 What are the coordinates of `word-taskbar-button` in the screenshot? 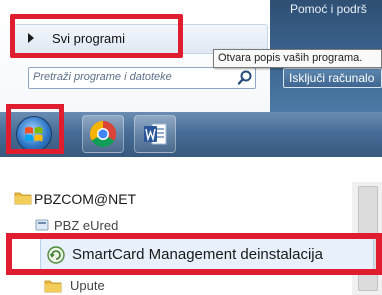 It's located at (155, 134).